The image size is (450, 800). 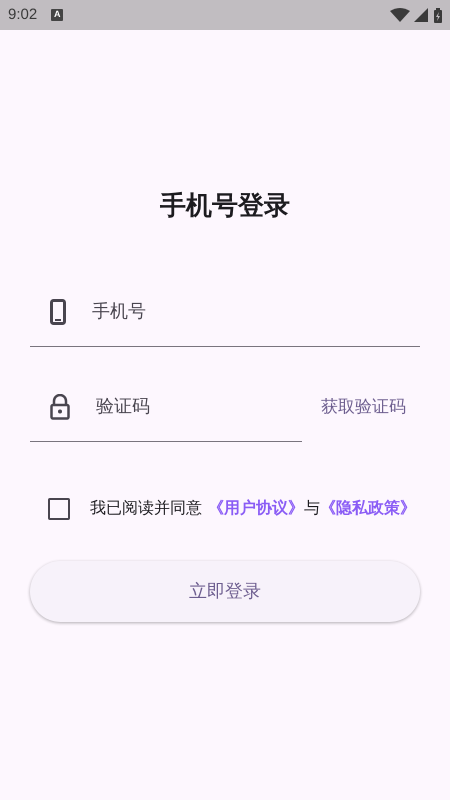 What do you see at coordinates (59, 509) in the screenshot?
I see `agreement-checkbox` at bounding box center [59, 509].